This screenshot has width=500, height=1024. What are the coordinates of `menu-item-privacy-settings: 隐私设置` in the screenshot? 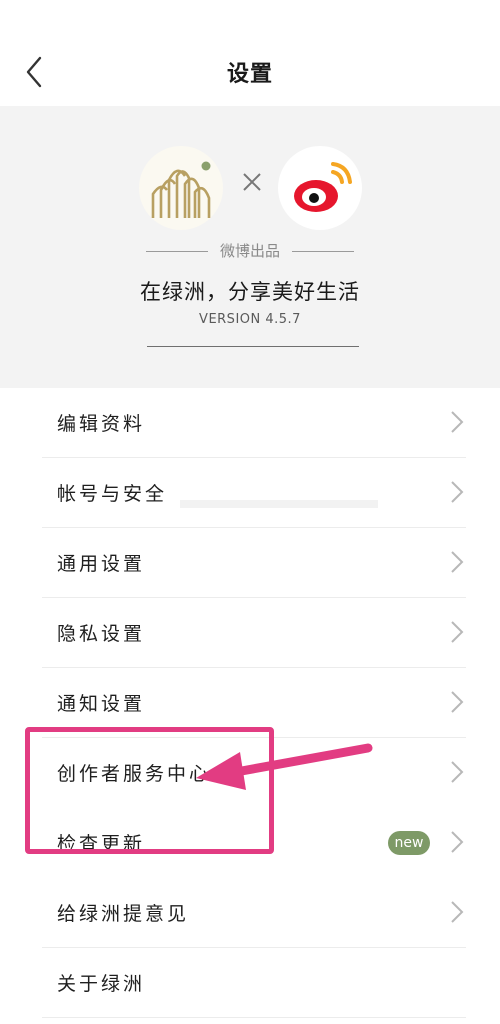 It's located at (250, 633).